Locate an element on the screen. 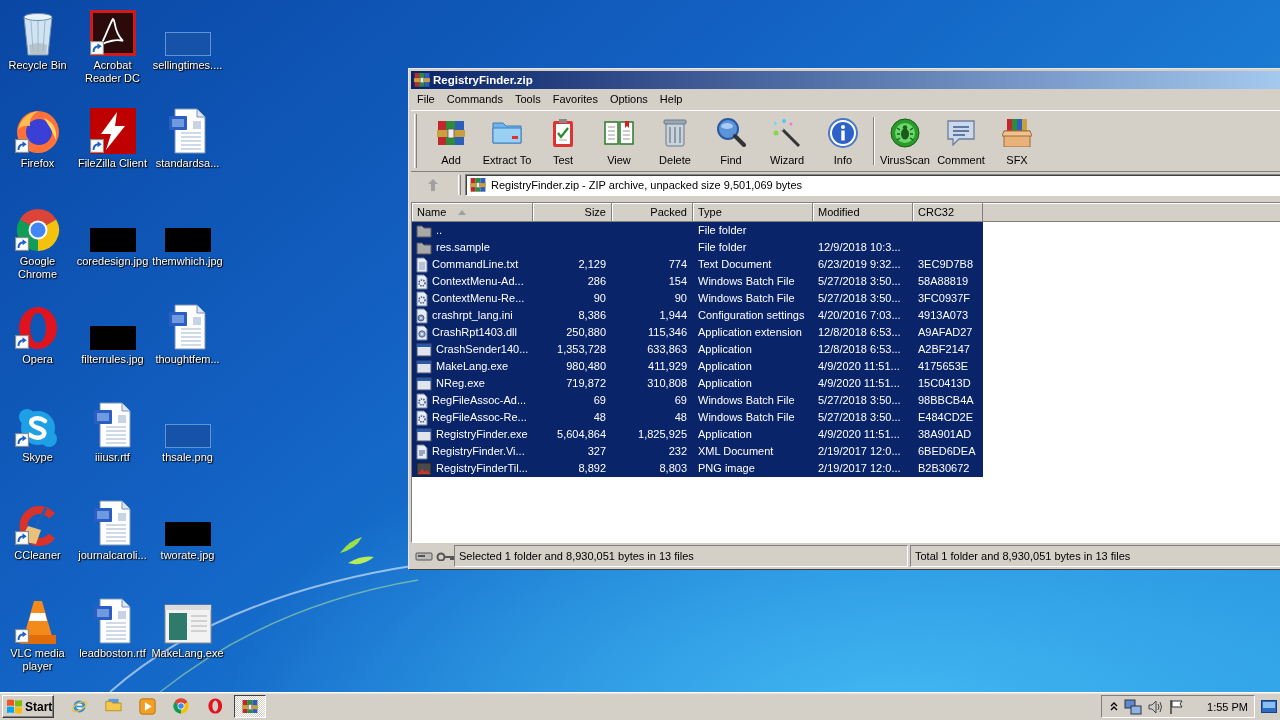 The height and width of the screenshot is (720, 1280). toolbar-button: Test is located at coordinates (563, 141).